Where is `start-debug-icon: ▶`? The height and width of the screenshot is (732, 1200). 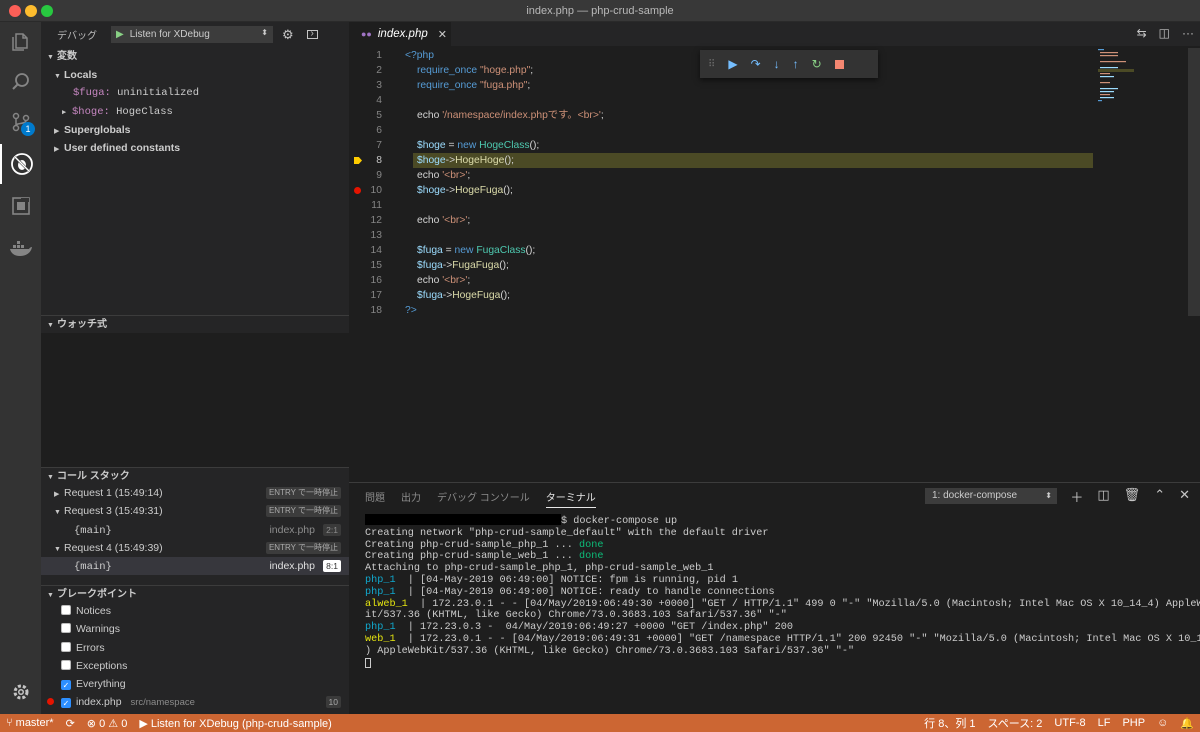 start-debug-icon: ▶ is located at coordinates (120, 34).